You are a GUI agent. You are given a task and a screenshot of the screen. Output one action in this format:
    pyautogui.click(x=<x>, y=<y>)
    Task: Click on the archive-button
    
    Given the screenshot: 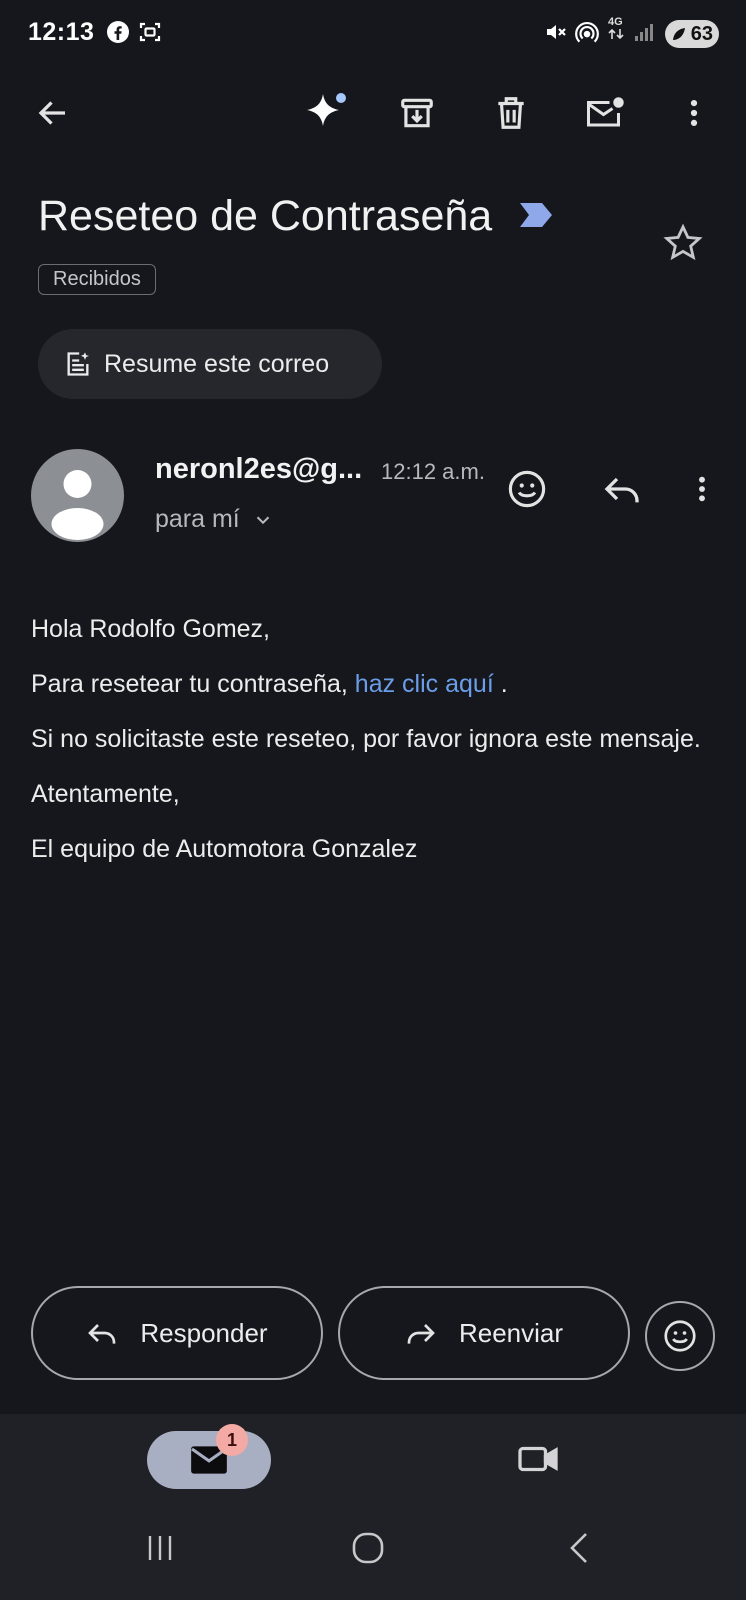 What is the action you would take?
    pyautogui.click(x=417, y=113)
    